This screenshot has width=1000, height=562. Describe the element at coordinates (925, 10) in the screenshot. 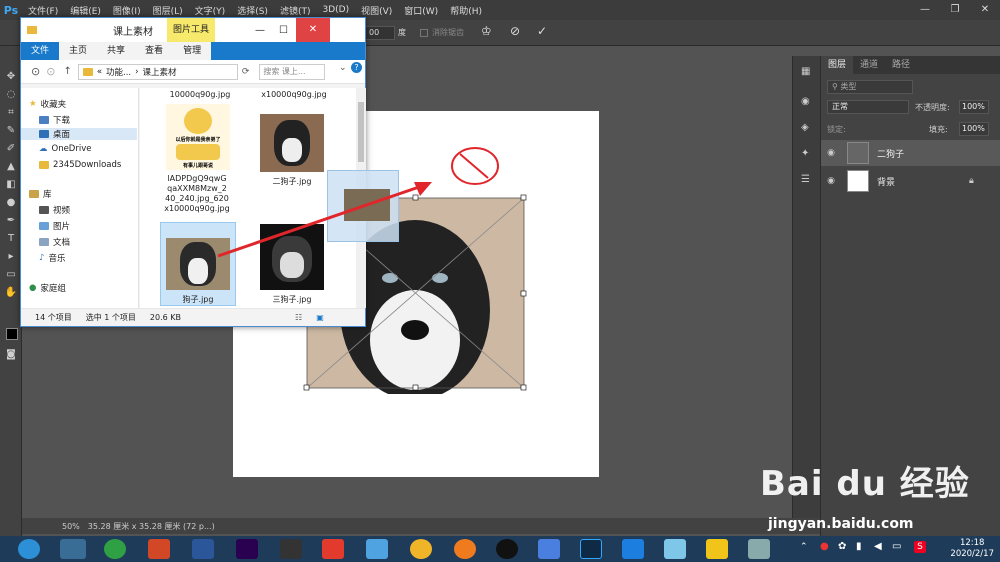

I see `minimize-icon: —` at that location.